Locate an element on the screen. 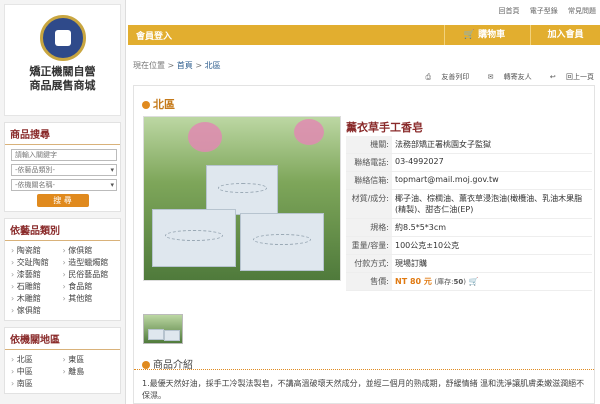 The height and width of the screenshot is (404, 600). region-item: 東區 is located at coordinates (89, 359).